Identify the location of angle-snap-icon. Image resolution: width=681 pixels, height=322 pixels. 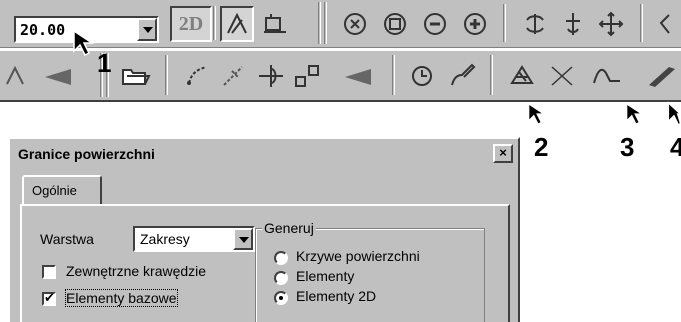
(237, 24).